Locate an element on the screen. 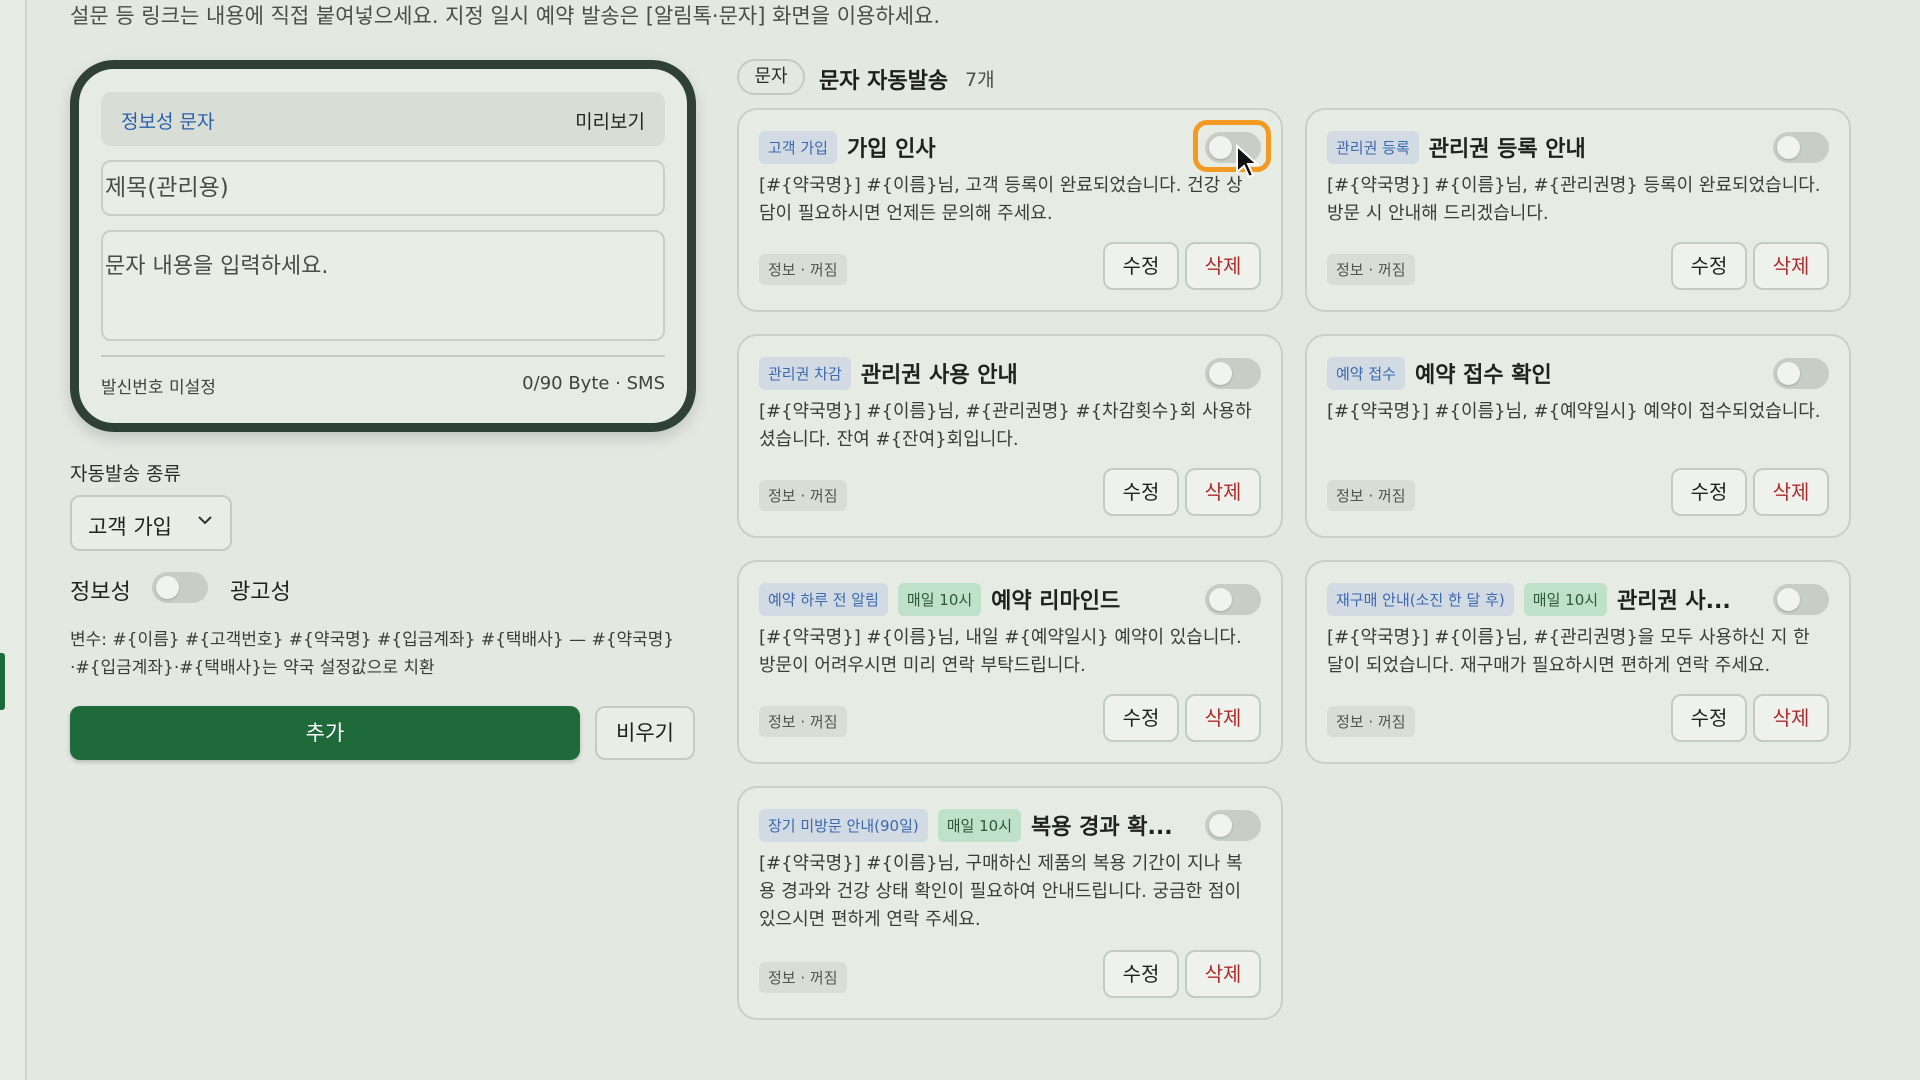 The width and height of the screenshot is (1920, 1080). trigger-tag: 관리권 등록 is located at coordinates (1373, 147).